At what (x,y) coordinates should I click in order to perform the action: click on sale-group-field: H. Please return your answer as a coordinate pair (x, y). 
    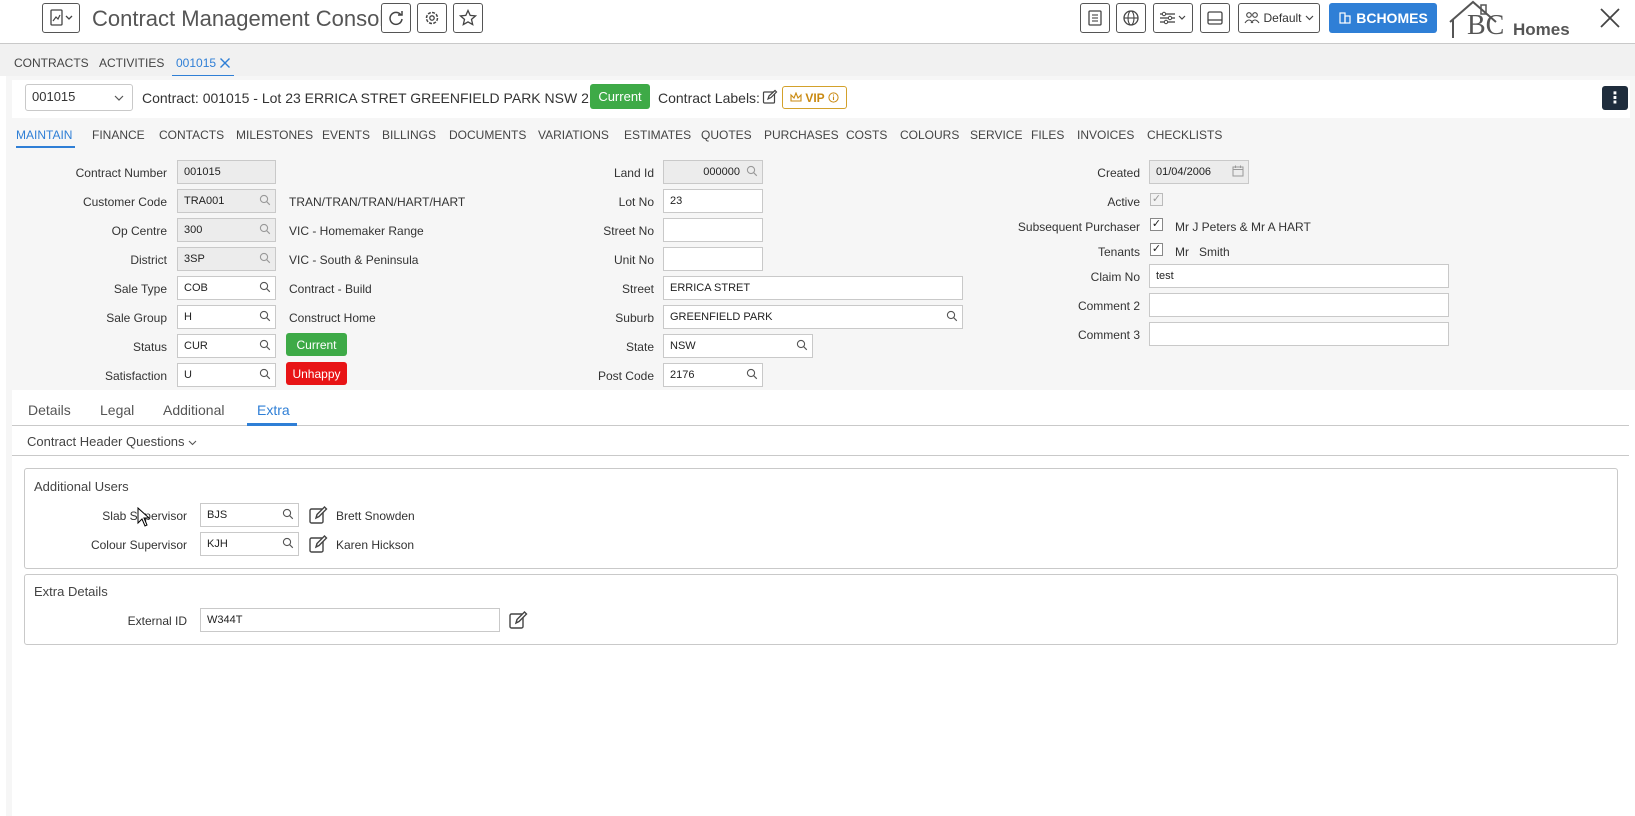
    Looking at the image, I should click on (226, 317).